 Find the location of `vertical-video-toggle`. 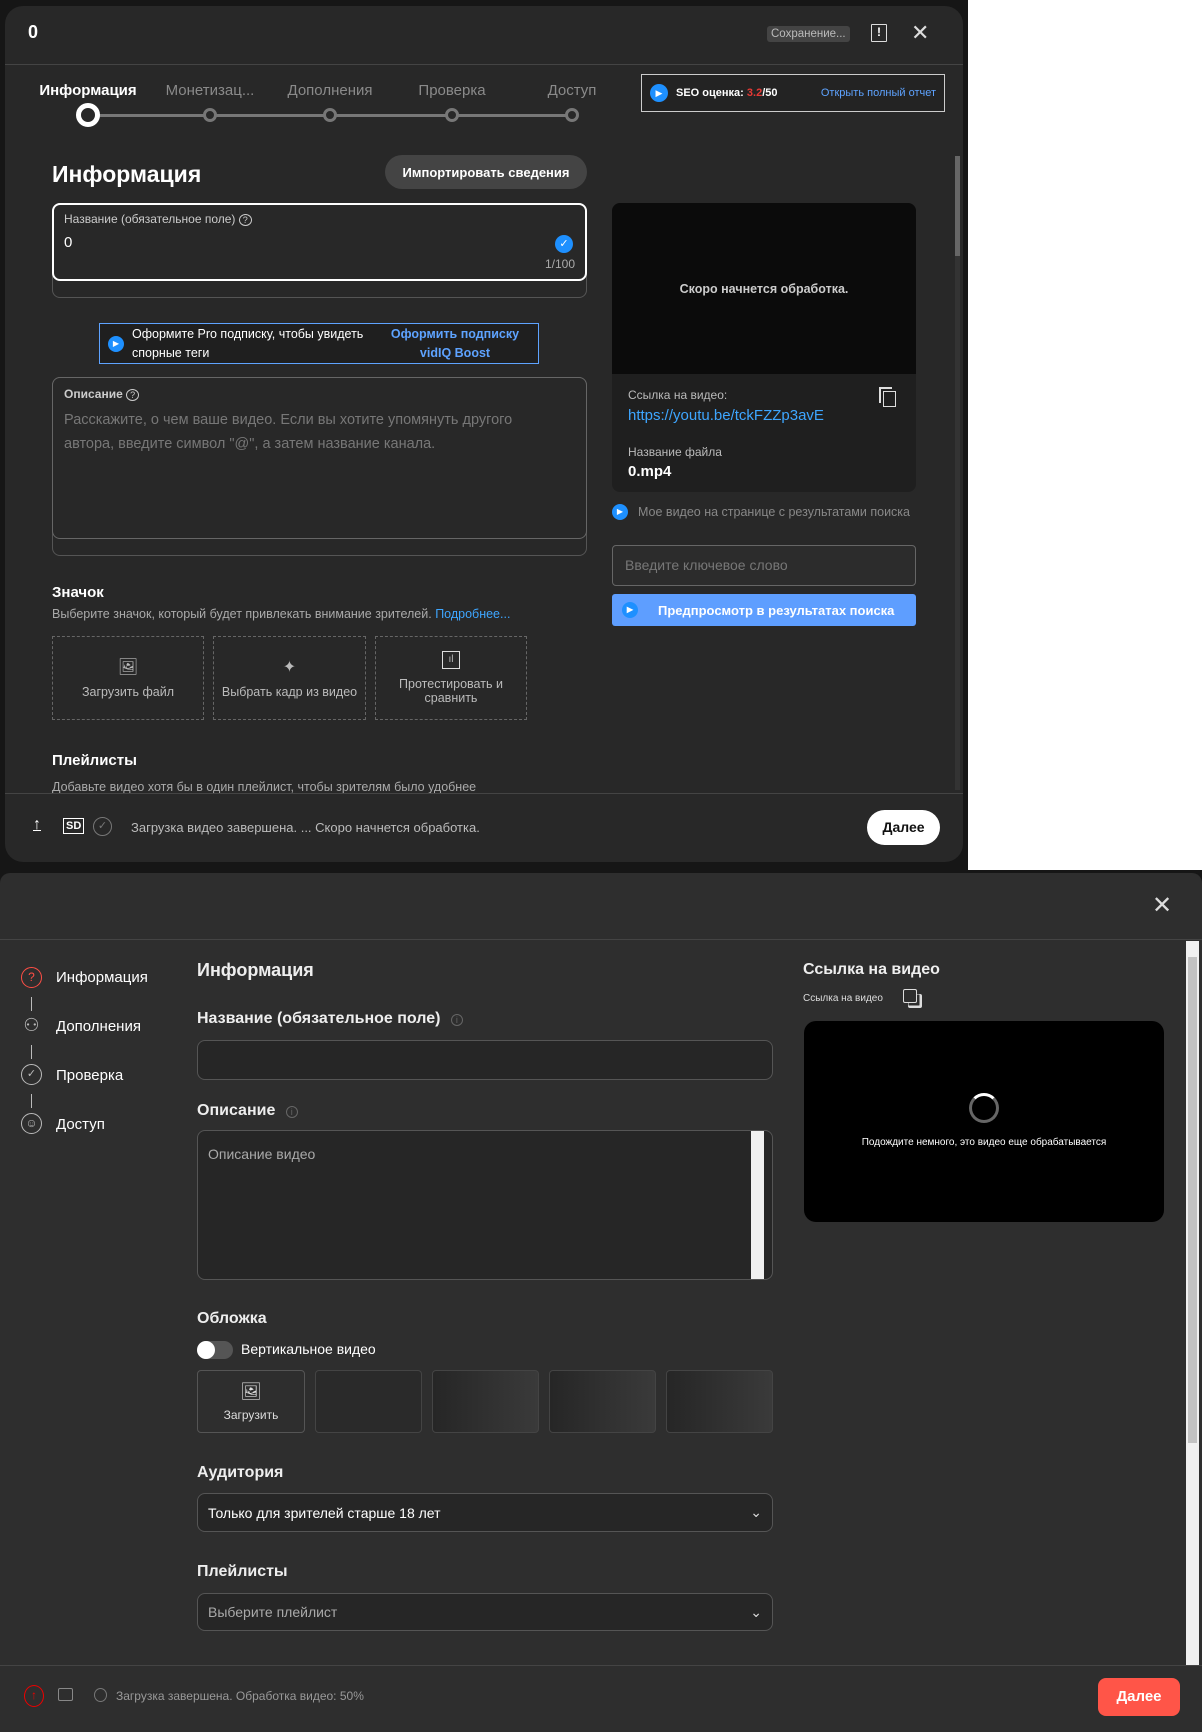

vertical-video-toggle is located at coordinates (215, 1350).